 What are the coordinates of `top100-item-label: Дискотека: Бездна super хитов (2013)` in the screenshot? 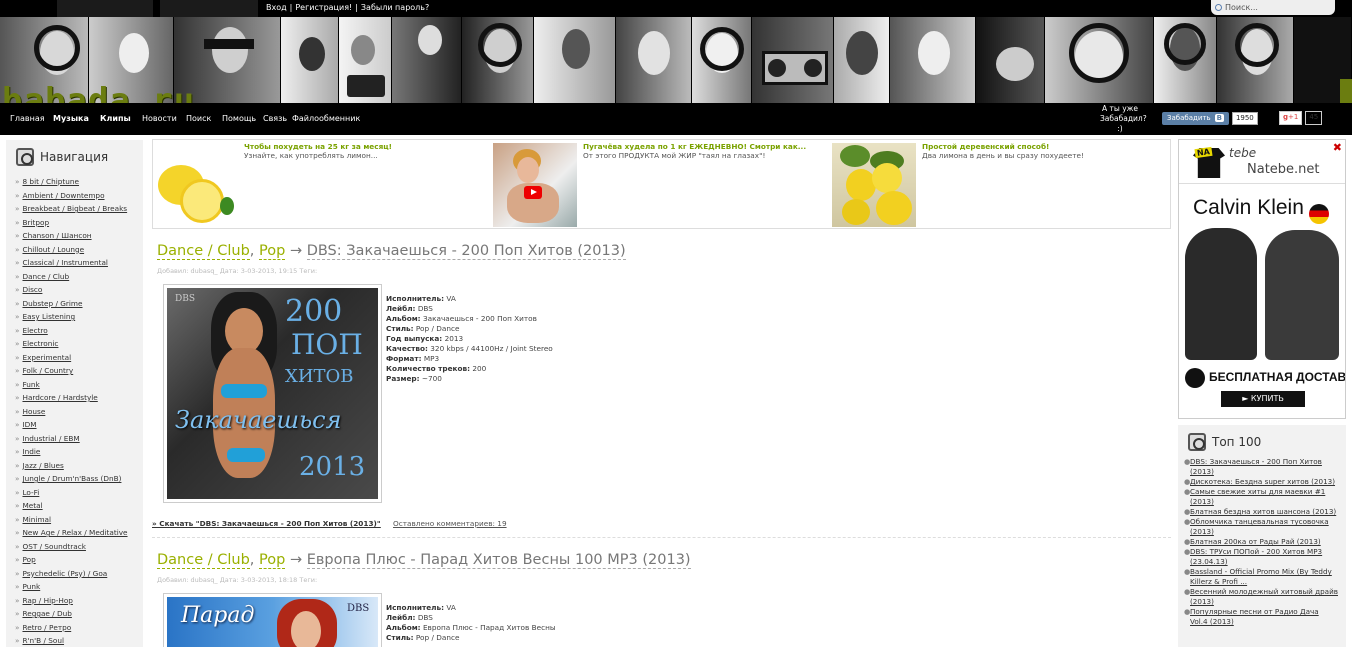 It's located at (1262, 481).